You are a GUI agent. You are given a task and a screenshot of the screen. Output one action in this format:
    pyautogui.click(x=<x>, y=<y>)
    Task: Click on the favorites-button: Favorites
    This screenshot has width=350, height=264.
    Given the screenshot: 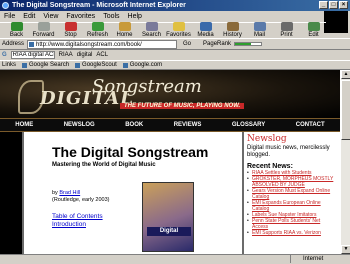 What is the action you would take?
    pyautogui.click(x=178, y=30)
    